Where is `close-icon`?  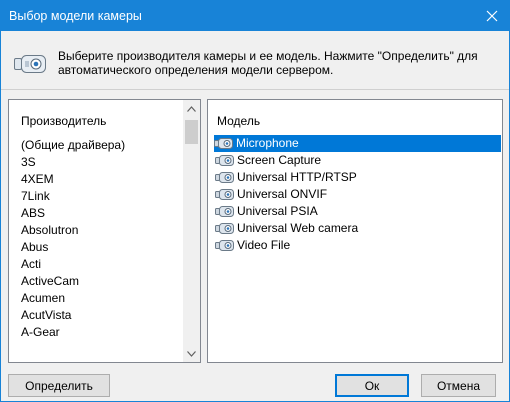
close-icon is located at coordinates (492, 16).